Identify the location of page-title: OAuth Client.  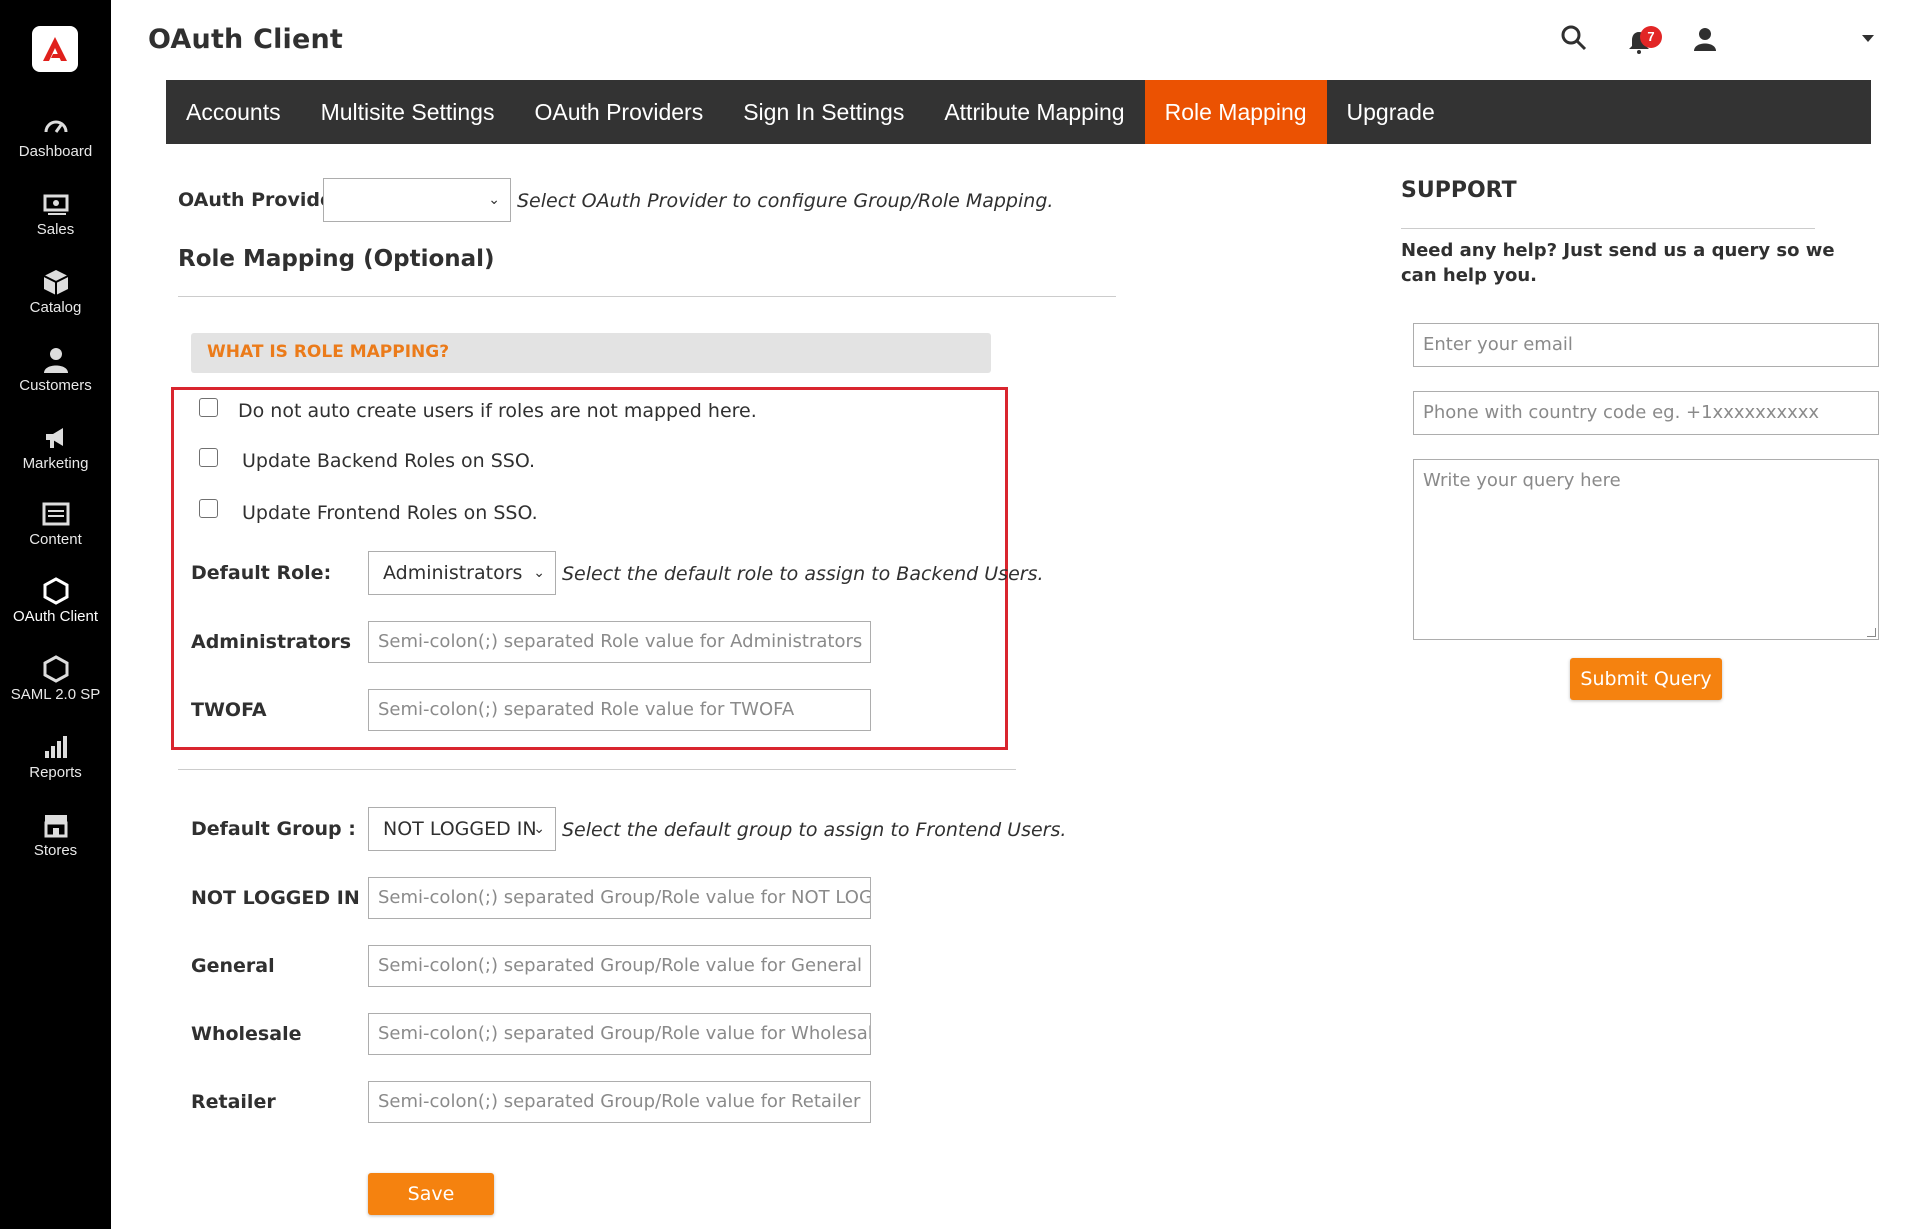
(246, 39).